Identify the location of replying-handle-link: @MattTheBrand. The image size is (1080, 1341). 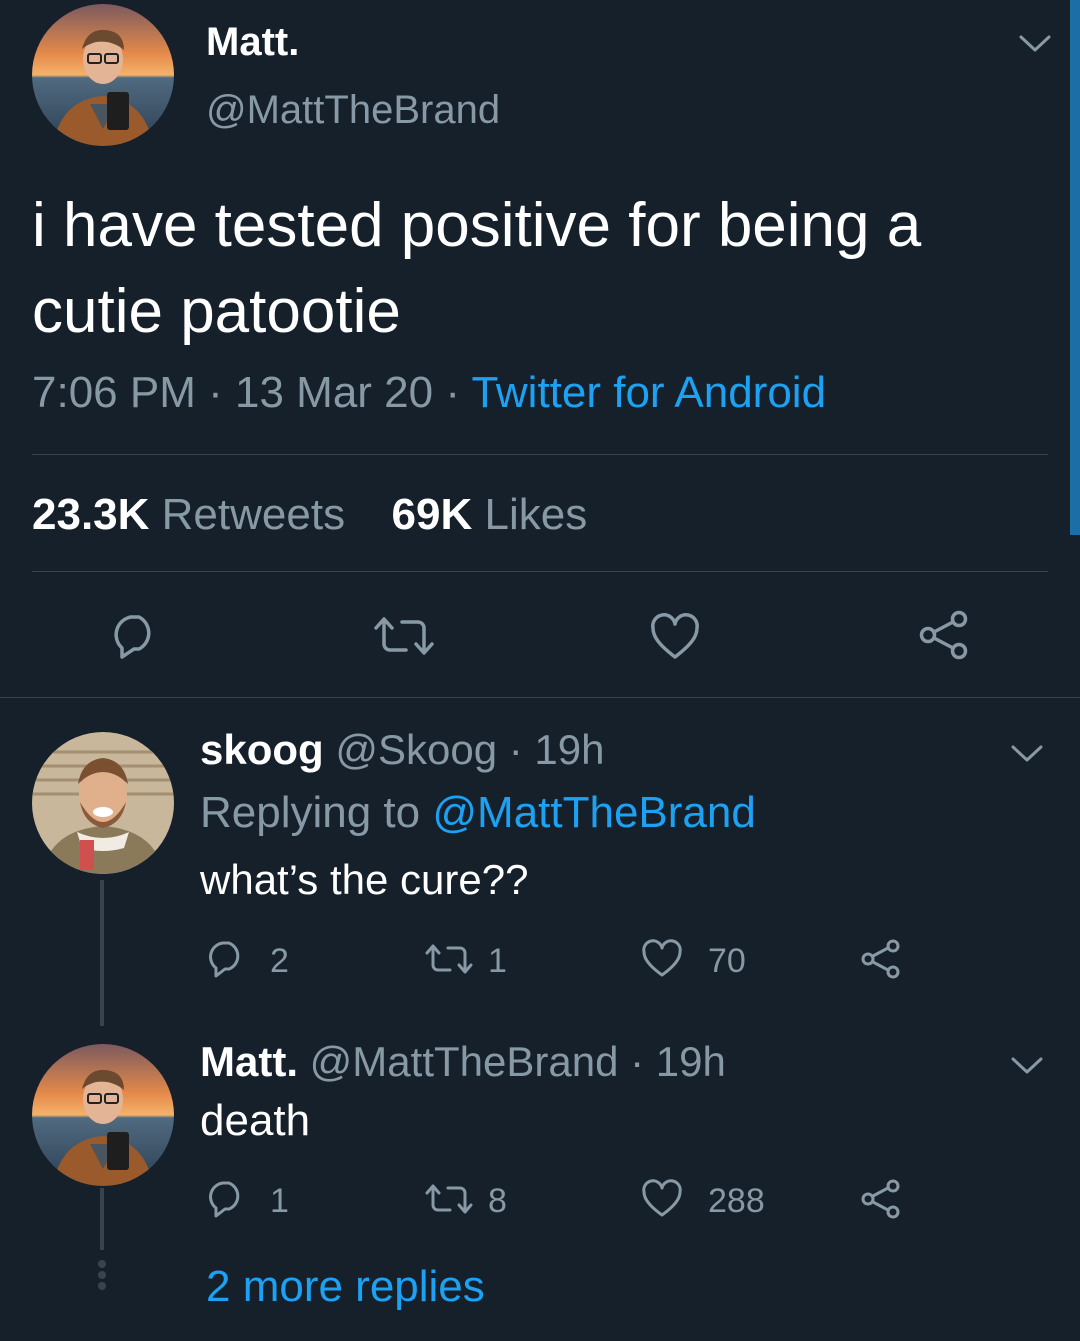
(593, 812).